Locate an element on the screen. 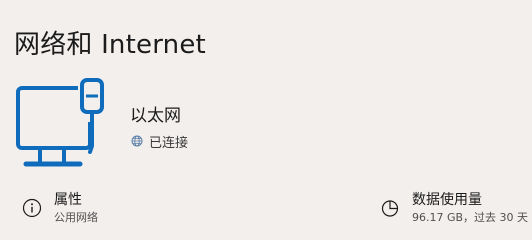 The width and height of the screenshot is (532, 240). ethernet-monitor-icon is located at coordinates (60, 122).